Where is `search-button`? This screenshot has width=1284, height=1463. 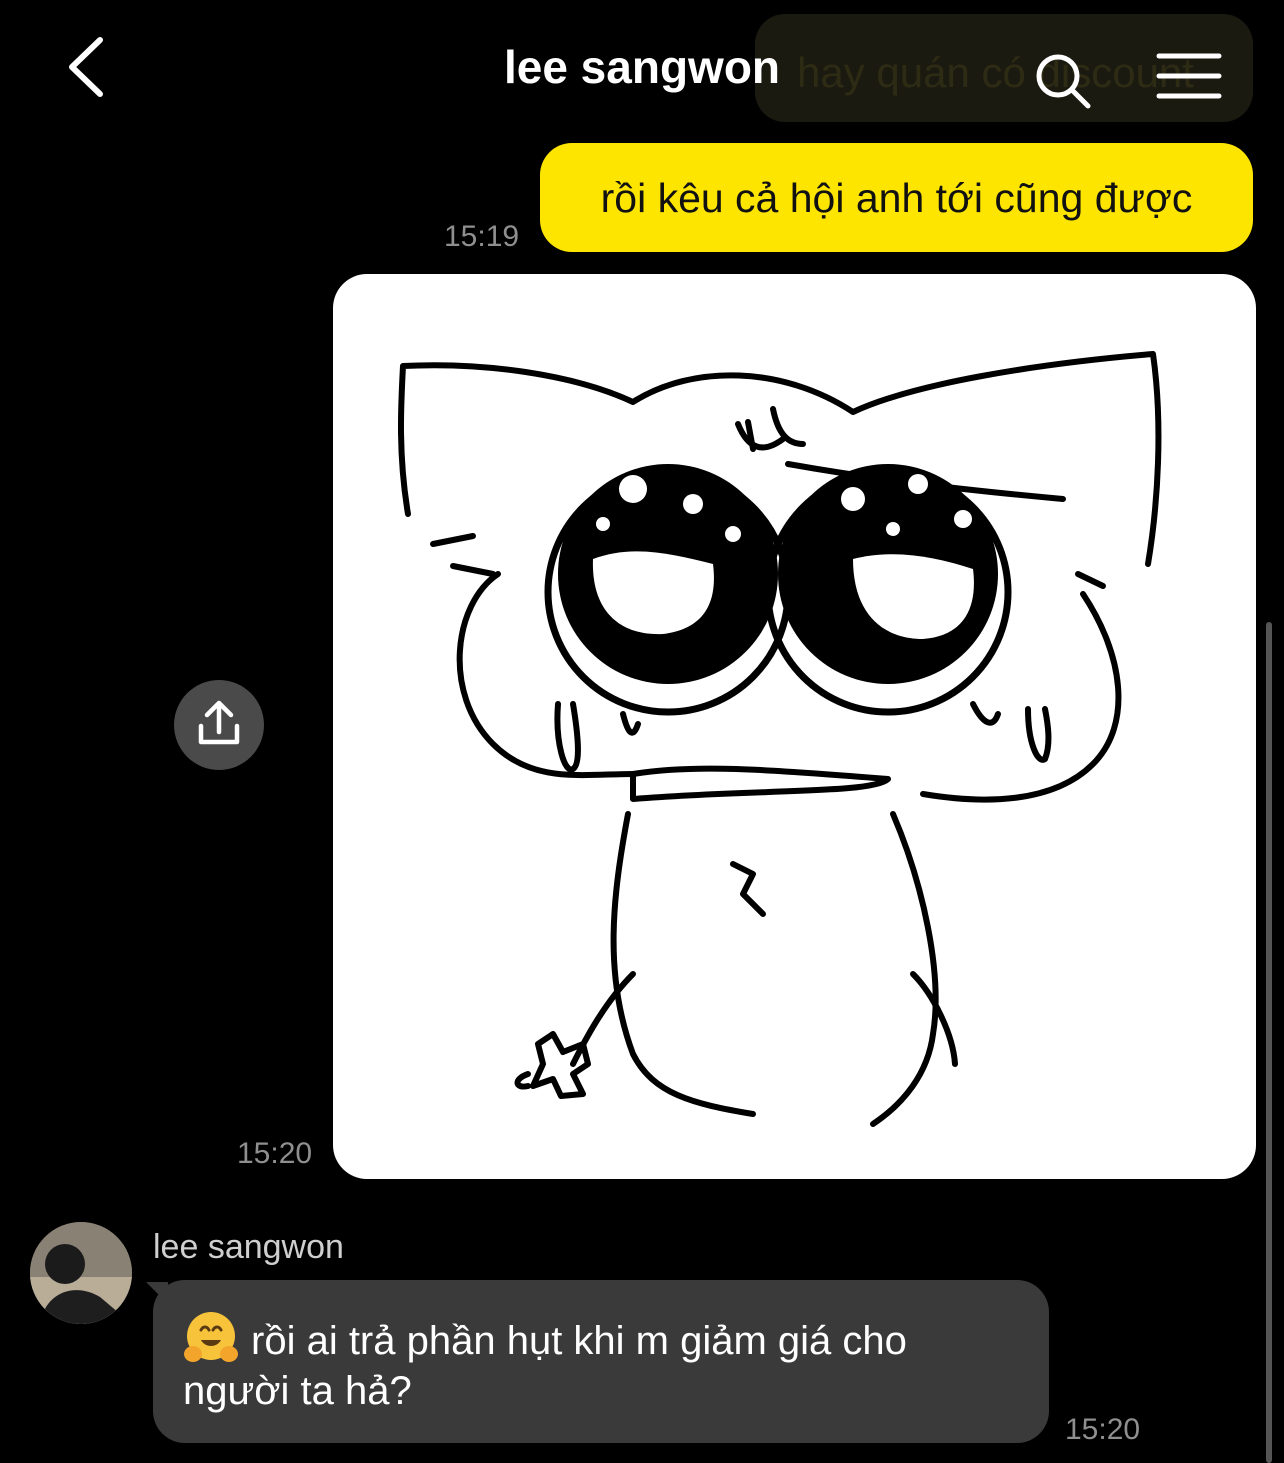 search-button is located at coordinates (1063, 81).